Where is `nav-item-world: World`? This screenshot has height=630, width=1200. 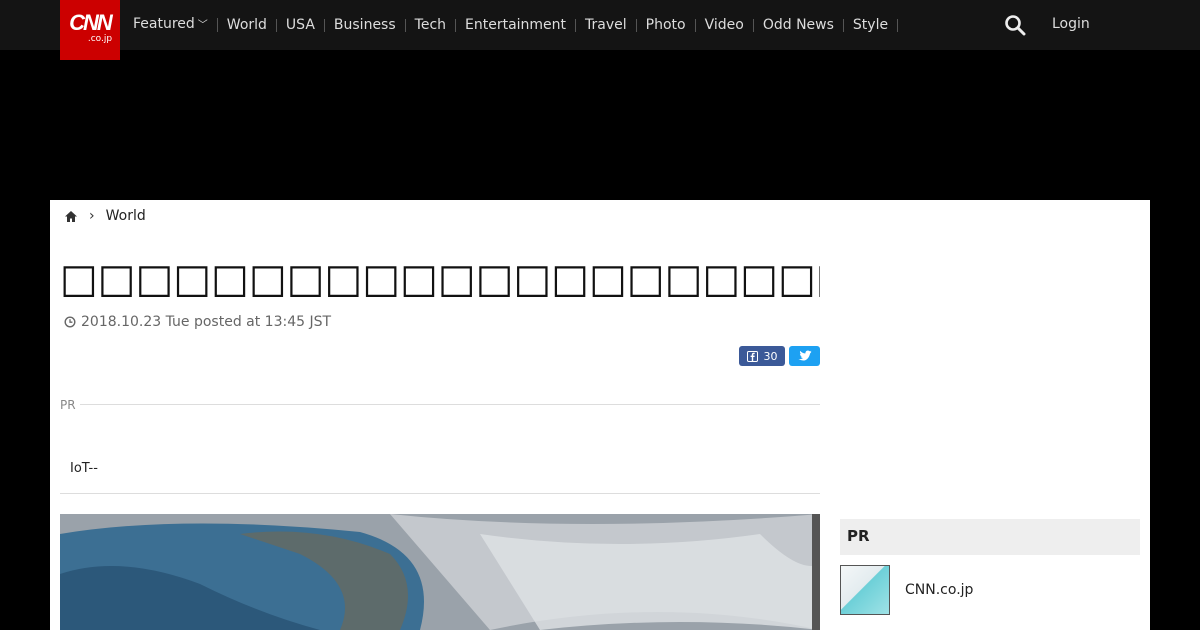
nav-item-world: World is located at coordinates (247, 25).